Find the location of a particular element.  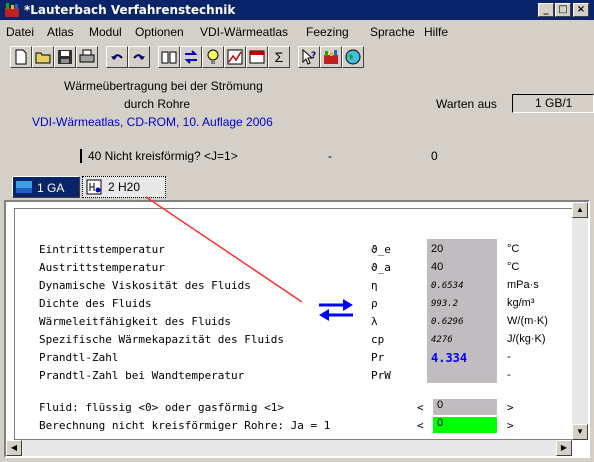

calc-input: 0 is located at coordinates (465, 425).